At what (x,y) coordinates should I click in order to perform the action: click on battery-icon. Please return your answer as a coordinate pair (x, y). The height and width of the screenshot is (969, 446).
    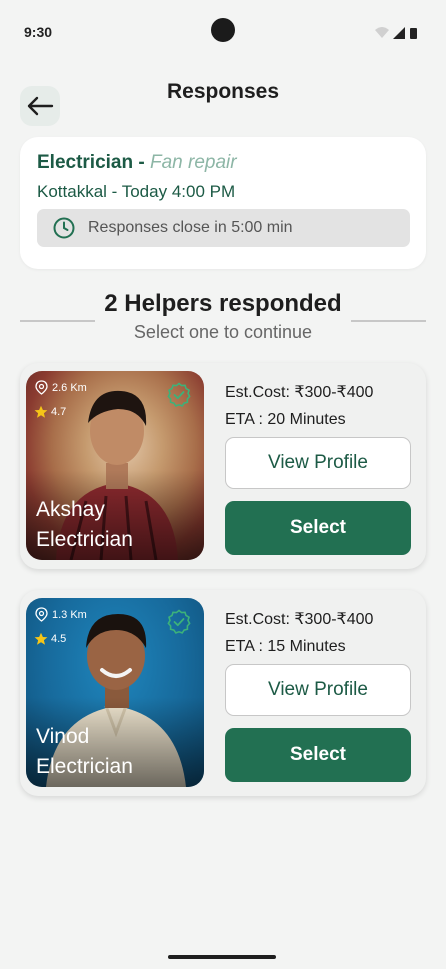
    Looking at the image, I should click on (413, 33).